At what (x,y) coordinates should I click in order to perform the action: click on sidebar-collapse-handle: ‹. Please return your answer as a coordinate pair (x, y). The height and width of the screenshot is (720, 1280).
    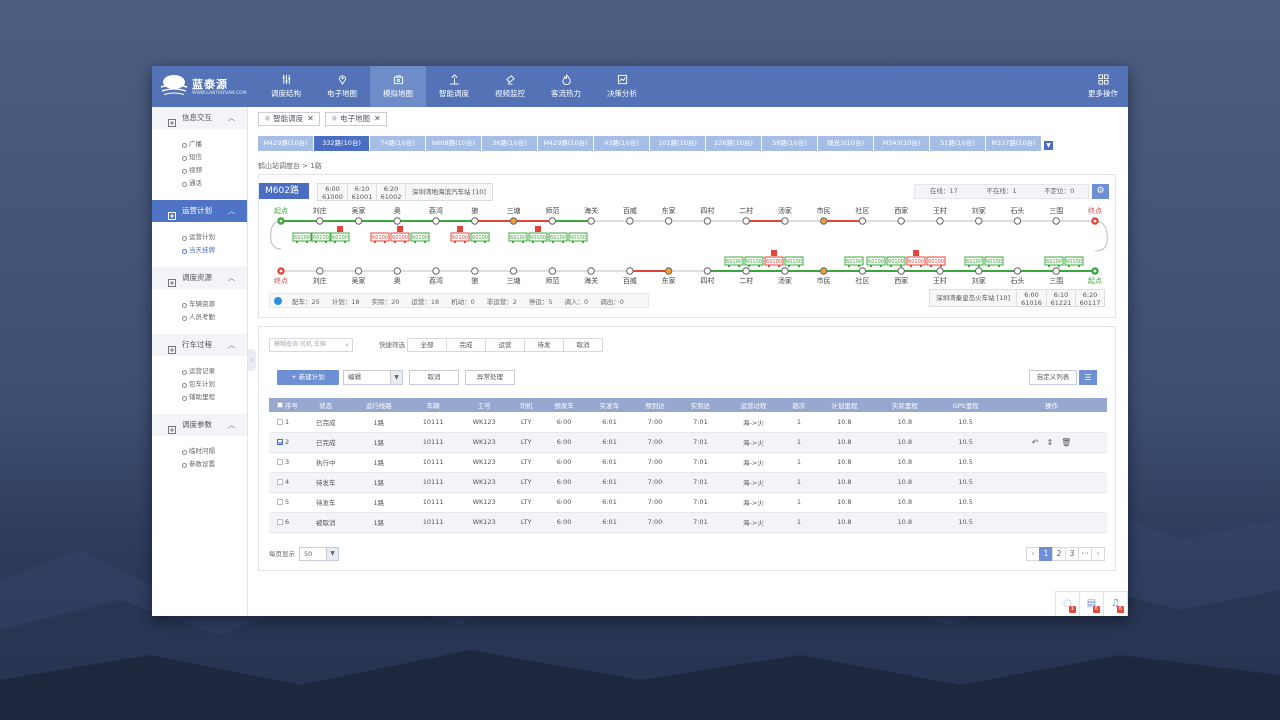
    Looking at the image, I should click on (252, 360).